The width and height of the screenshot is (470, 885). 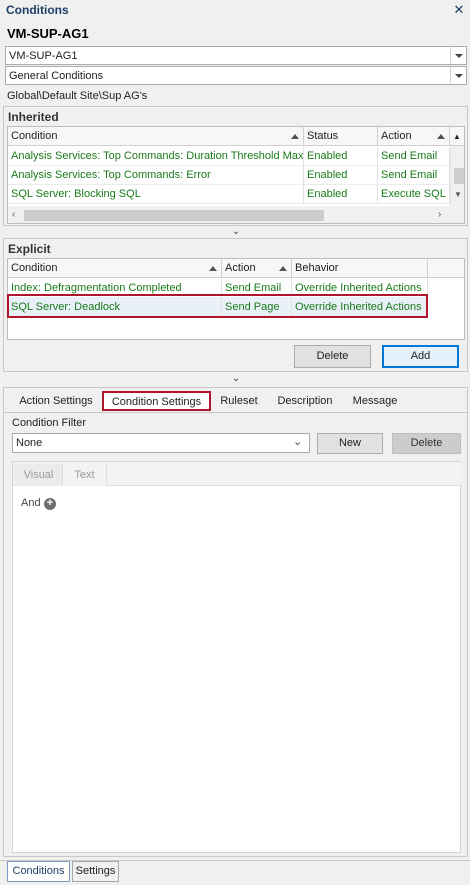 What do you see at coordinates (29, 249) in the screenshot?
I see `explicit-title: Explicit` at bounding box center [29, 249].